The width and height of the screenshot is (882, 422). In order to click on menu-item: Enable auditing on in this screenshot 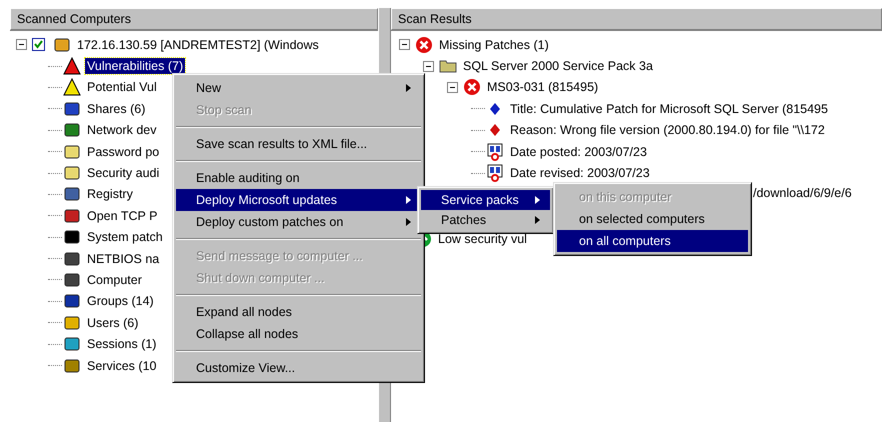, I will do `click(298, 178)`.